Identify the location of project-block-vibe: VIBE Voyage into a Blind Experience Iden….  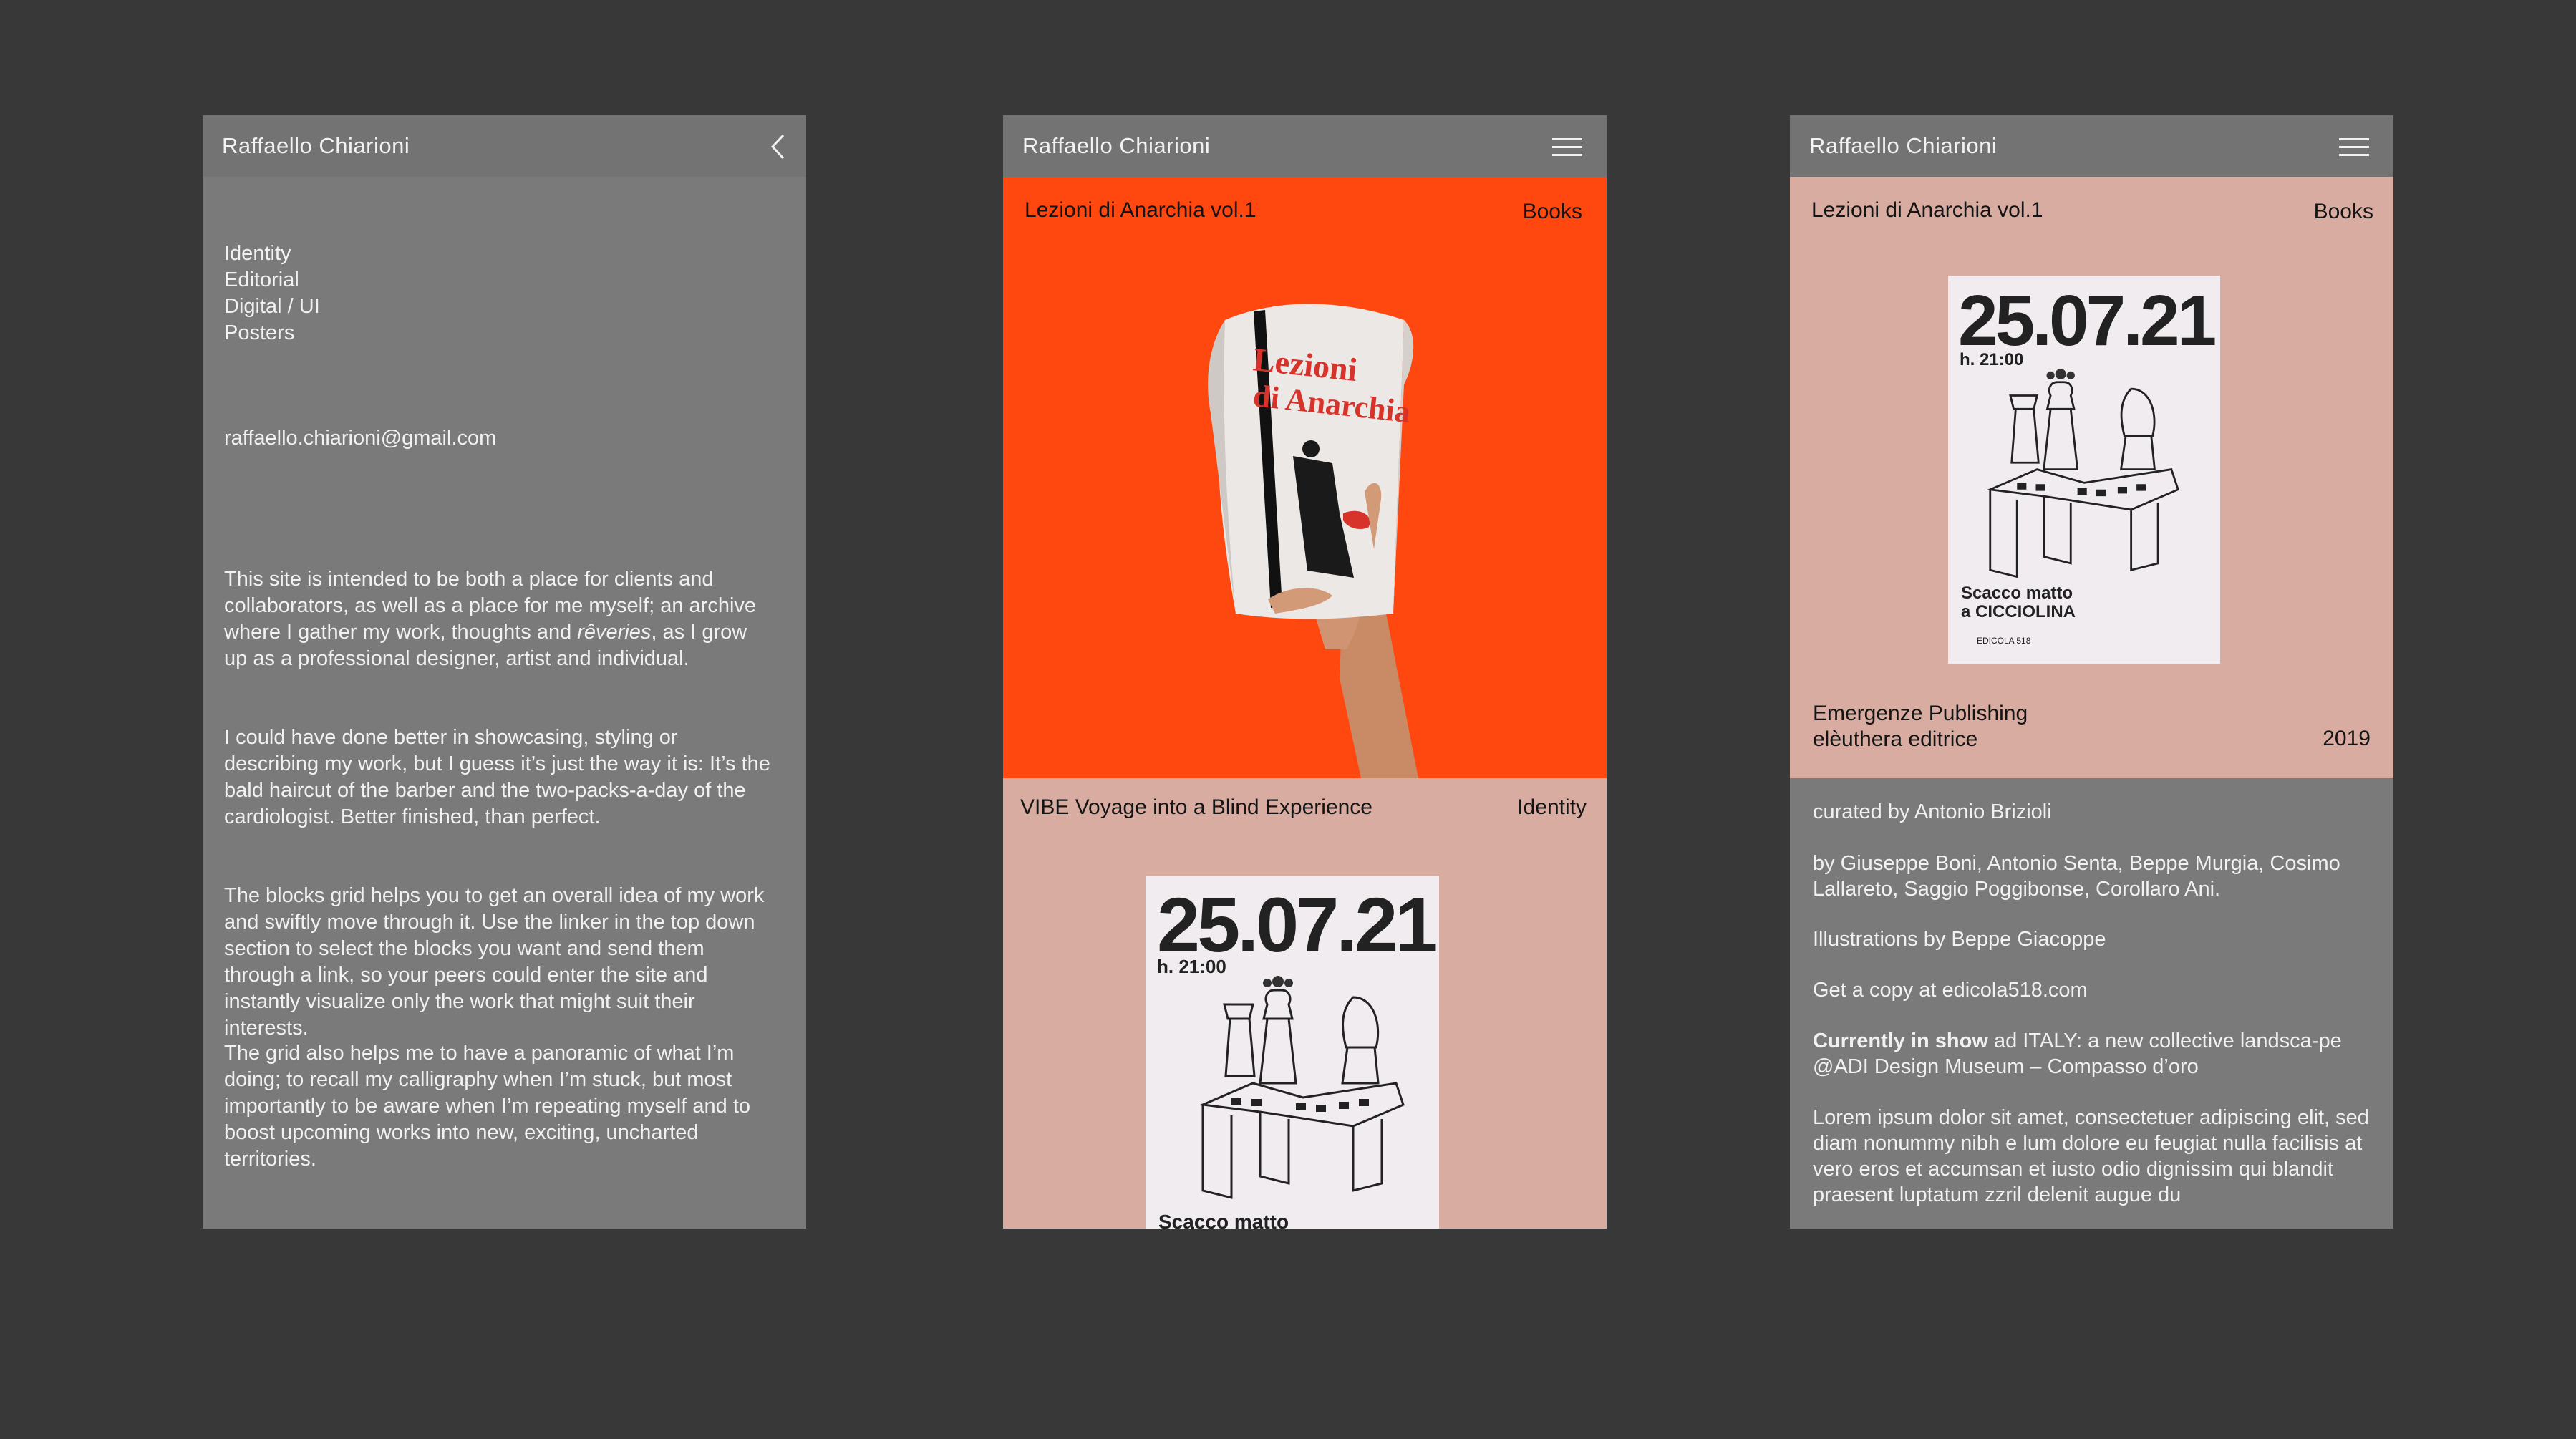
(1305, 1003).